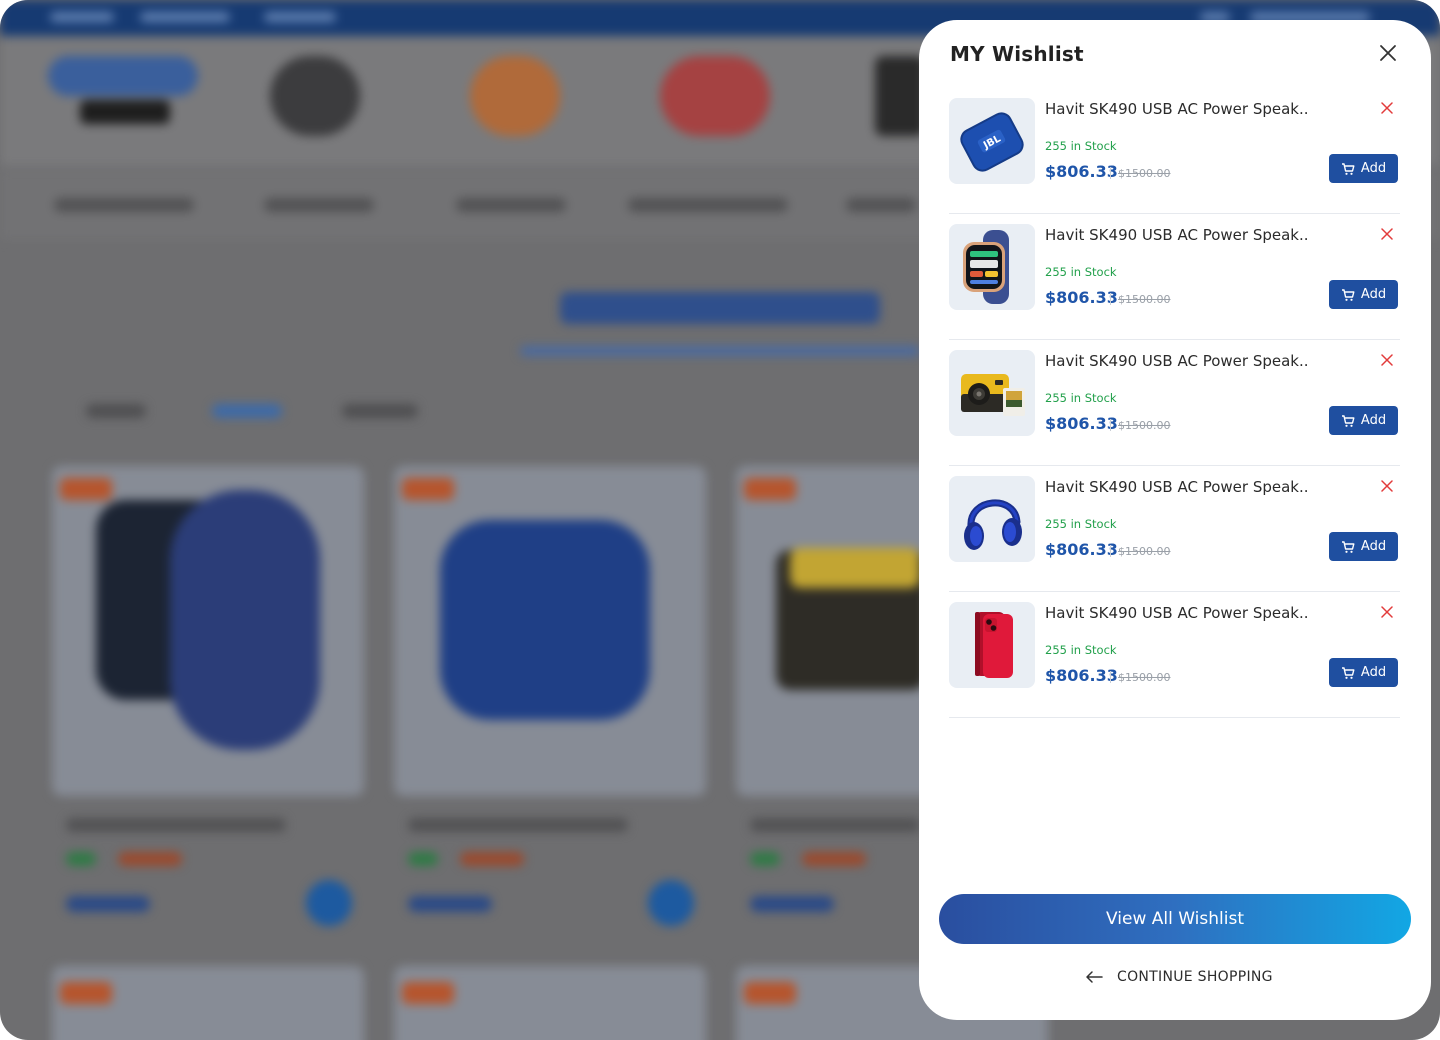 This screenshot has width=1440, height=1040. Describe the element at coordinates (992, 393) in the screenshot. I see `product-image-camera` at that location.